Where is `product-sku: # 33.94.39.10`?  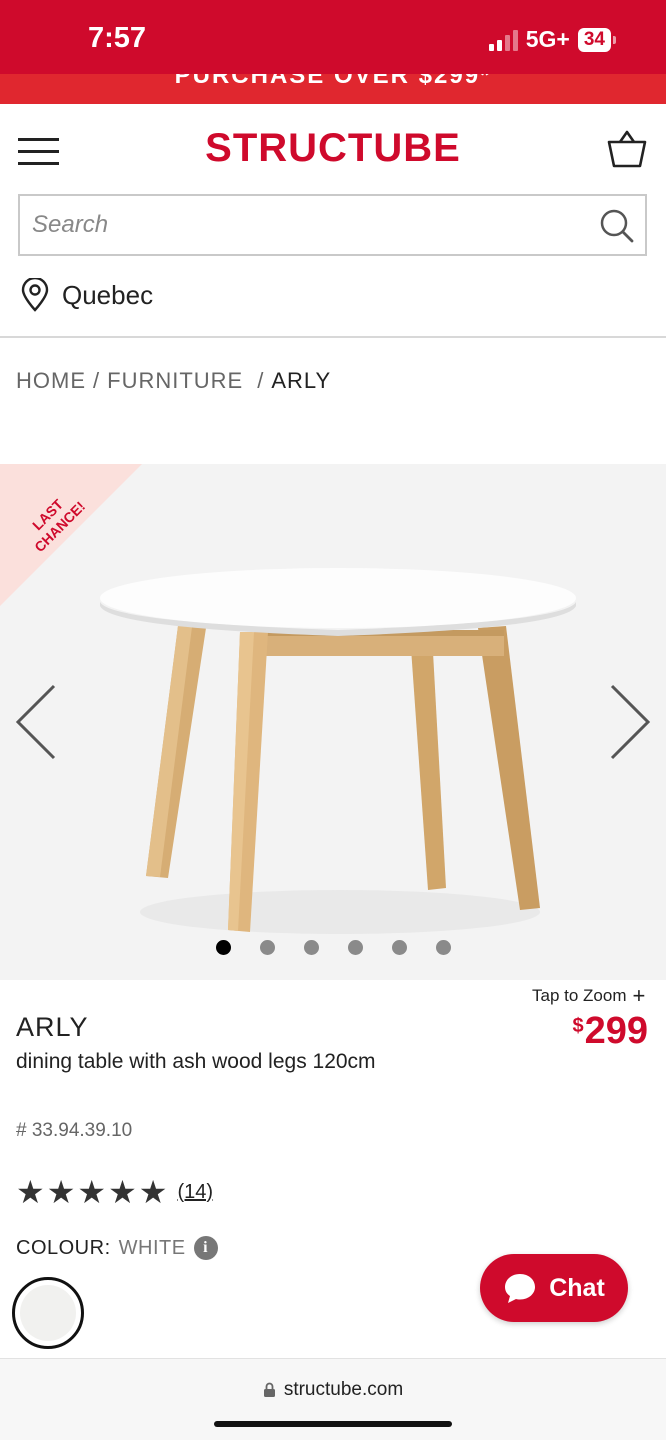
product-sku: # 33.94.39.10 is located at coordinates (74, 1130).